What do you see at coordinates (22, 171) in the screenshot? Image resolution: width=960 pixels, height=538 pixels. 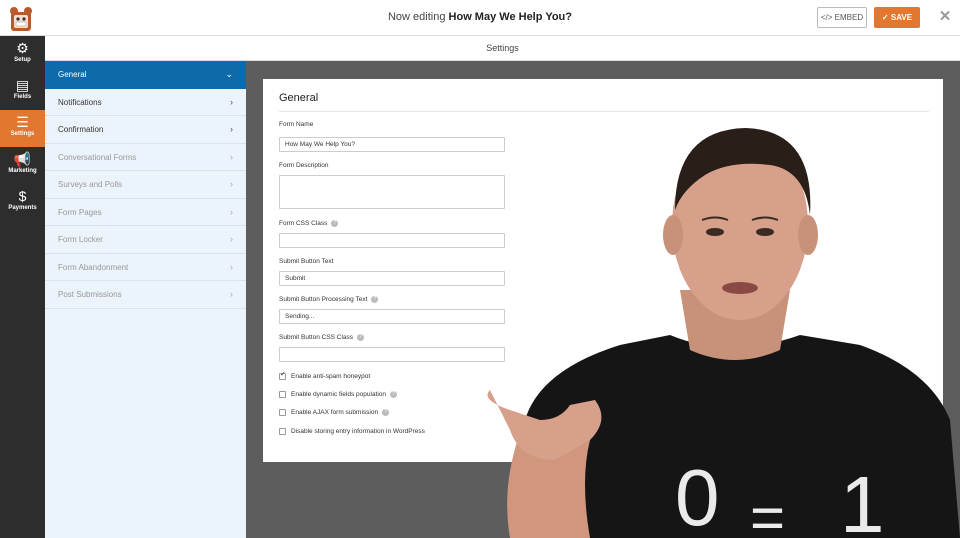 I see `rail-item-label: Marketing` at bounding box center [22, 171].